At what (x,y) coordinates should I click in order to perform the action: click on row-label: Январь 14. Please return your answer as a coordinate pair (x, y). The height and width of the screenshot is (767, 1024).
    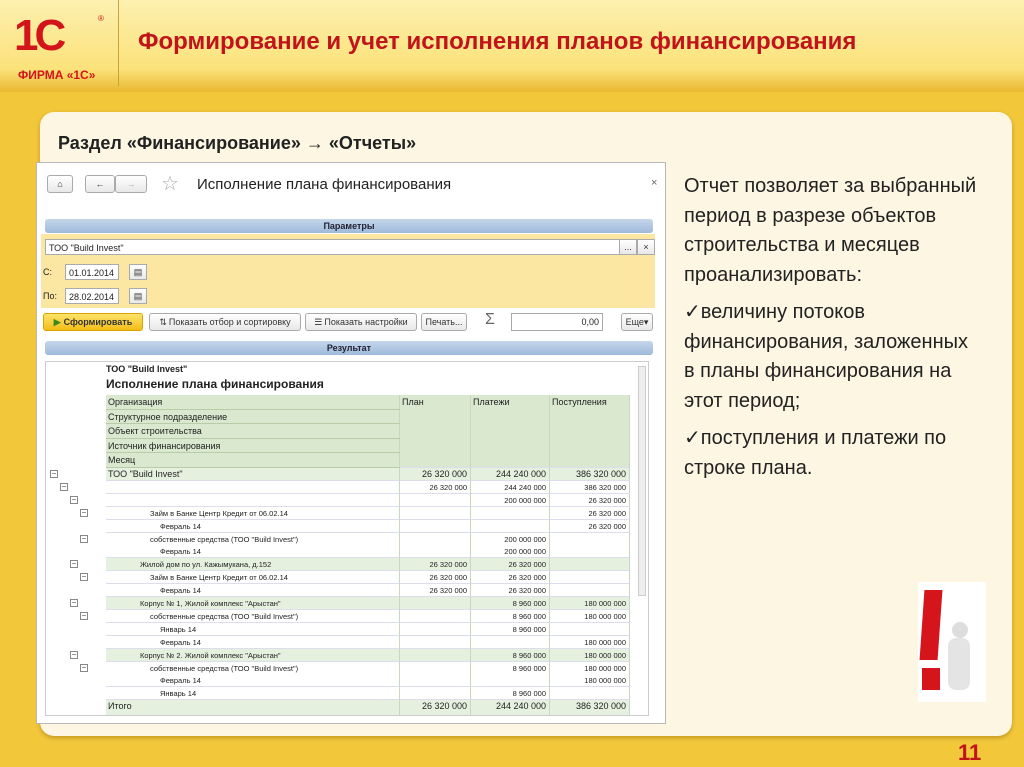
    Looking at the image, I should click on (253, 629).